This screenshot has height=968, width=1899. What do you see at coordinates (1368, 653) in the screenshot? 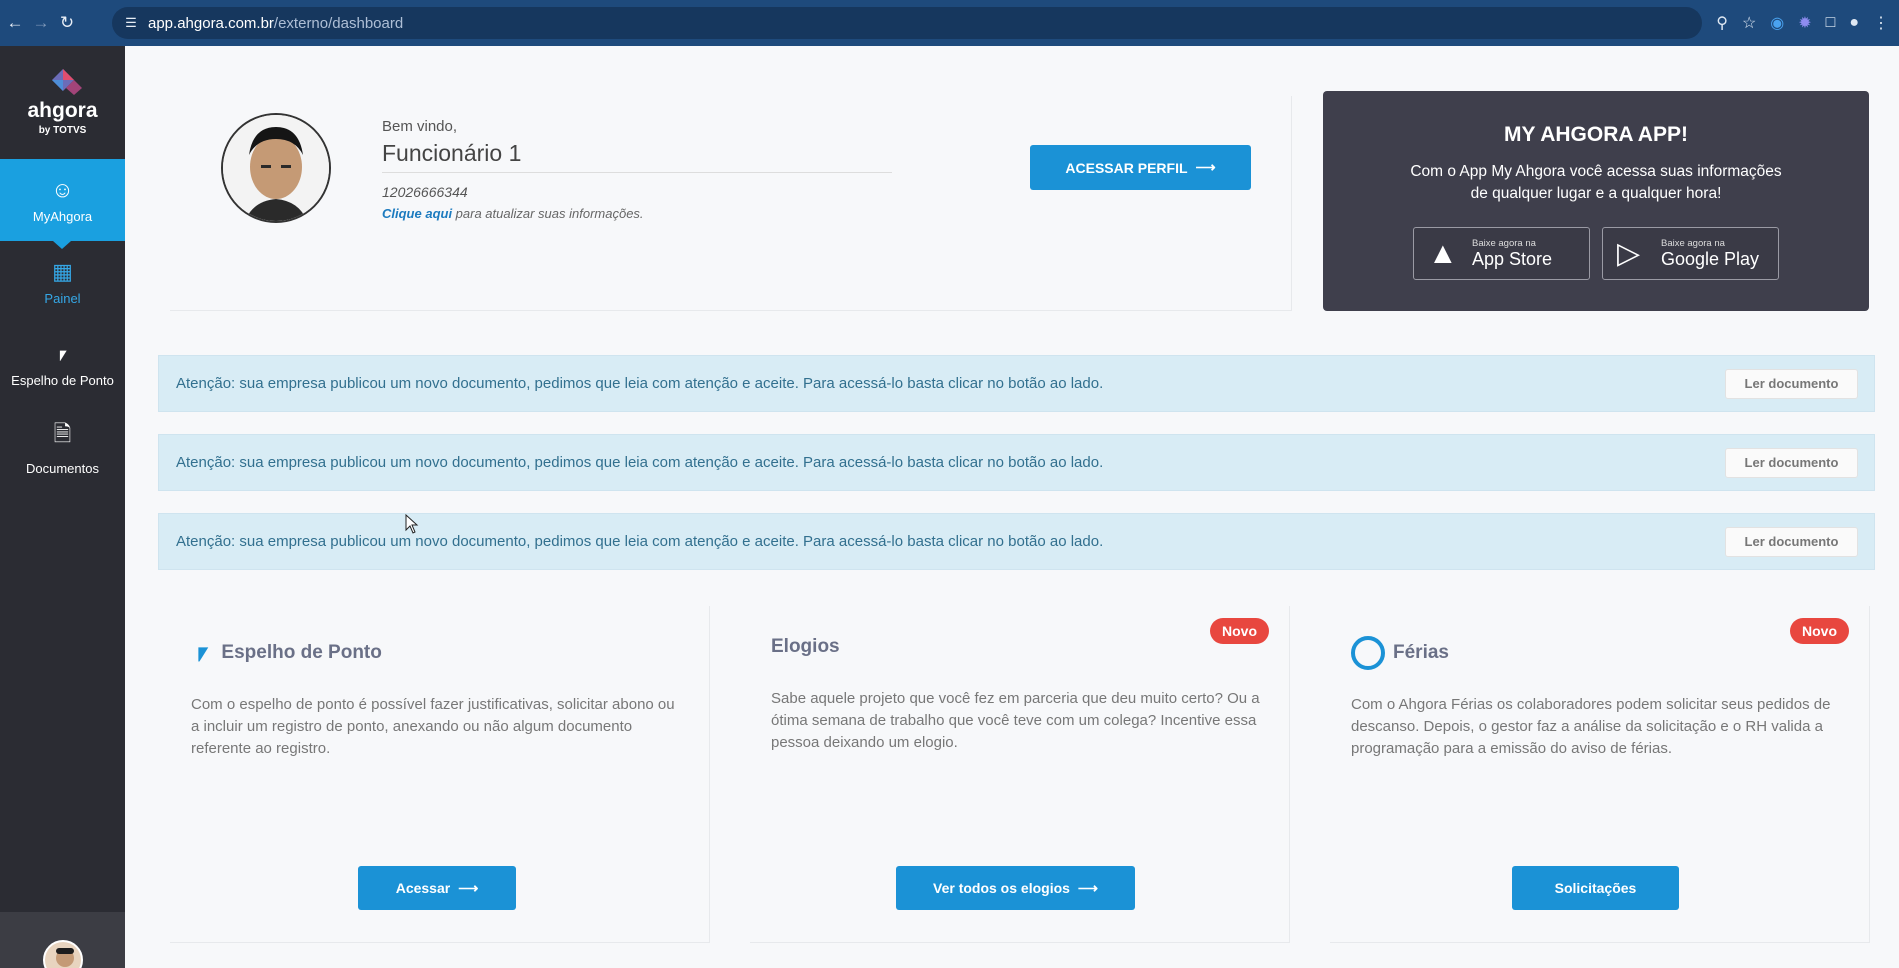
I see `vacation-clock-icon` at bounding box center [1368, 653].